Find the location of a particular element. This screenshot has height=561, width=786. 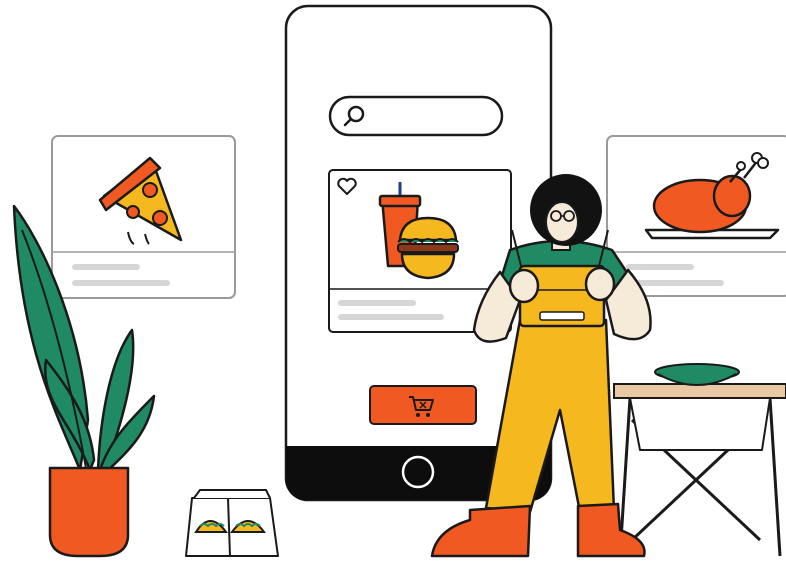

chicken-card is located at coordinates (696, 216).